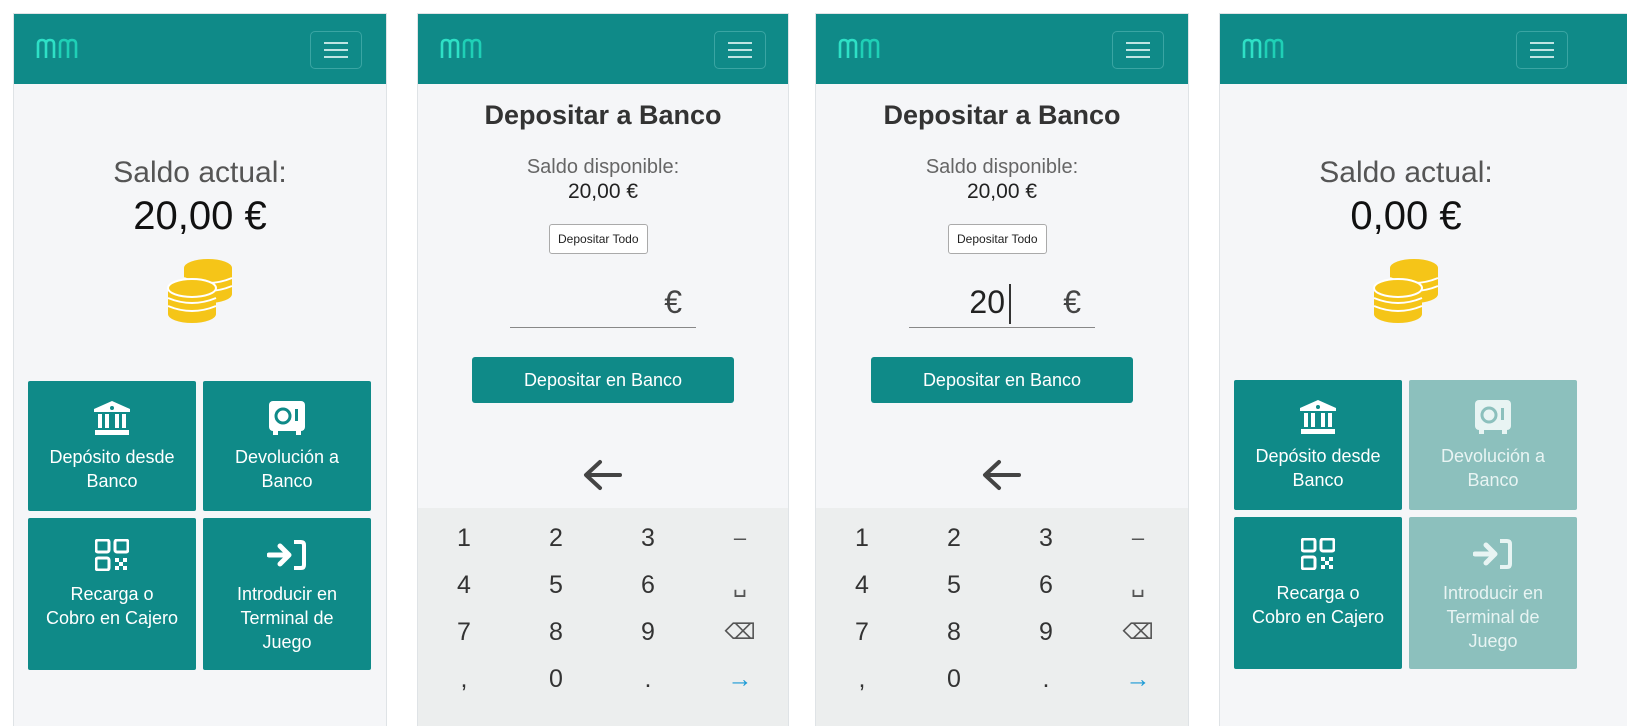 The image size is (1627, 726). What do you see at coordinates (200, 216) in the screenshot?
I see `balance-value: 20,00 €` at bounding box center [200, 216].